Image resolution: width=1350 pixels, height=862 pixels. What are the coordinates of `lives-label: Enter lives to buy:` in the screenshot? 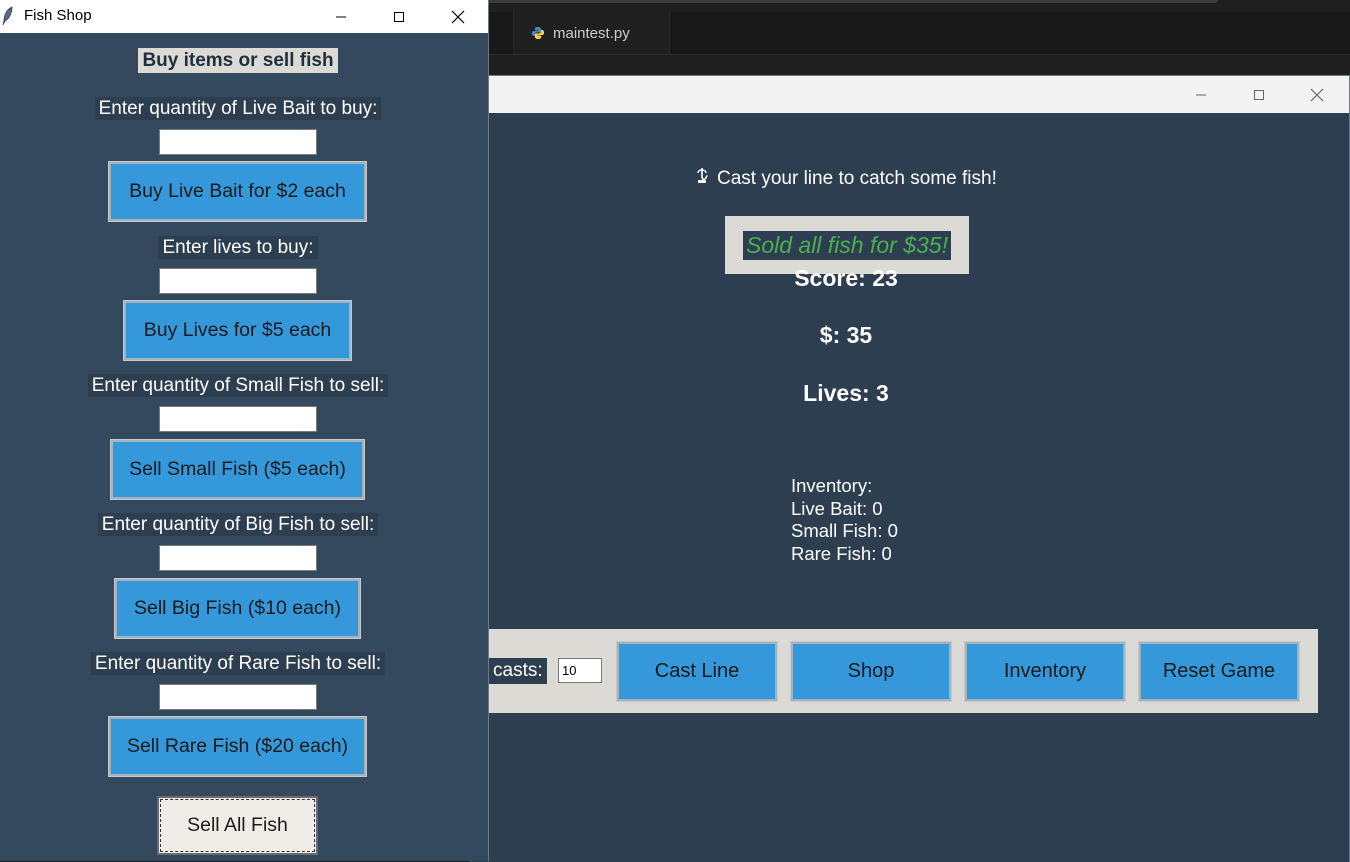 It's located at (238, 249).